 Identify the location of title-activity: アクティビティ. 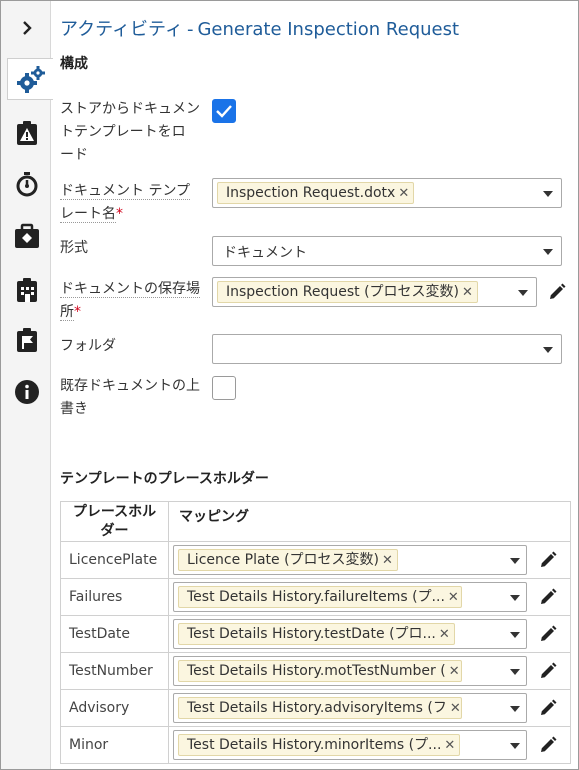
(121, 29).